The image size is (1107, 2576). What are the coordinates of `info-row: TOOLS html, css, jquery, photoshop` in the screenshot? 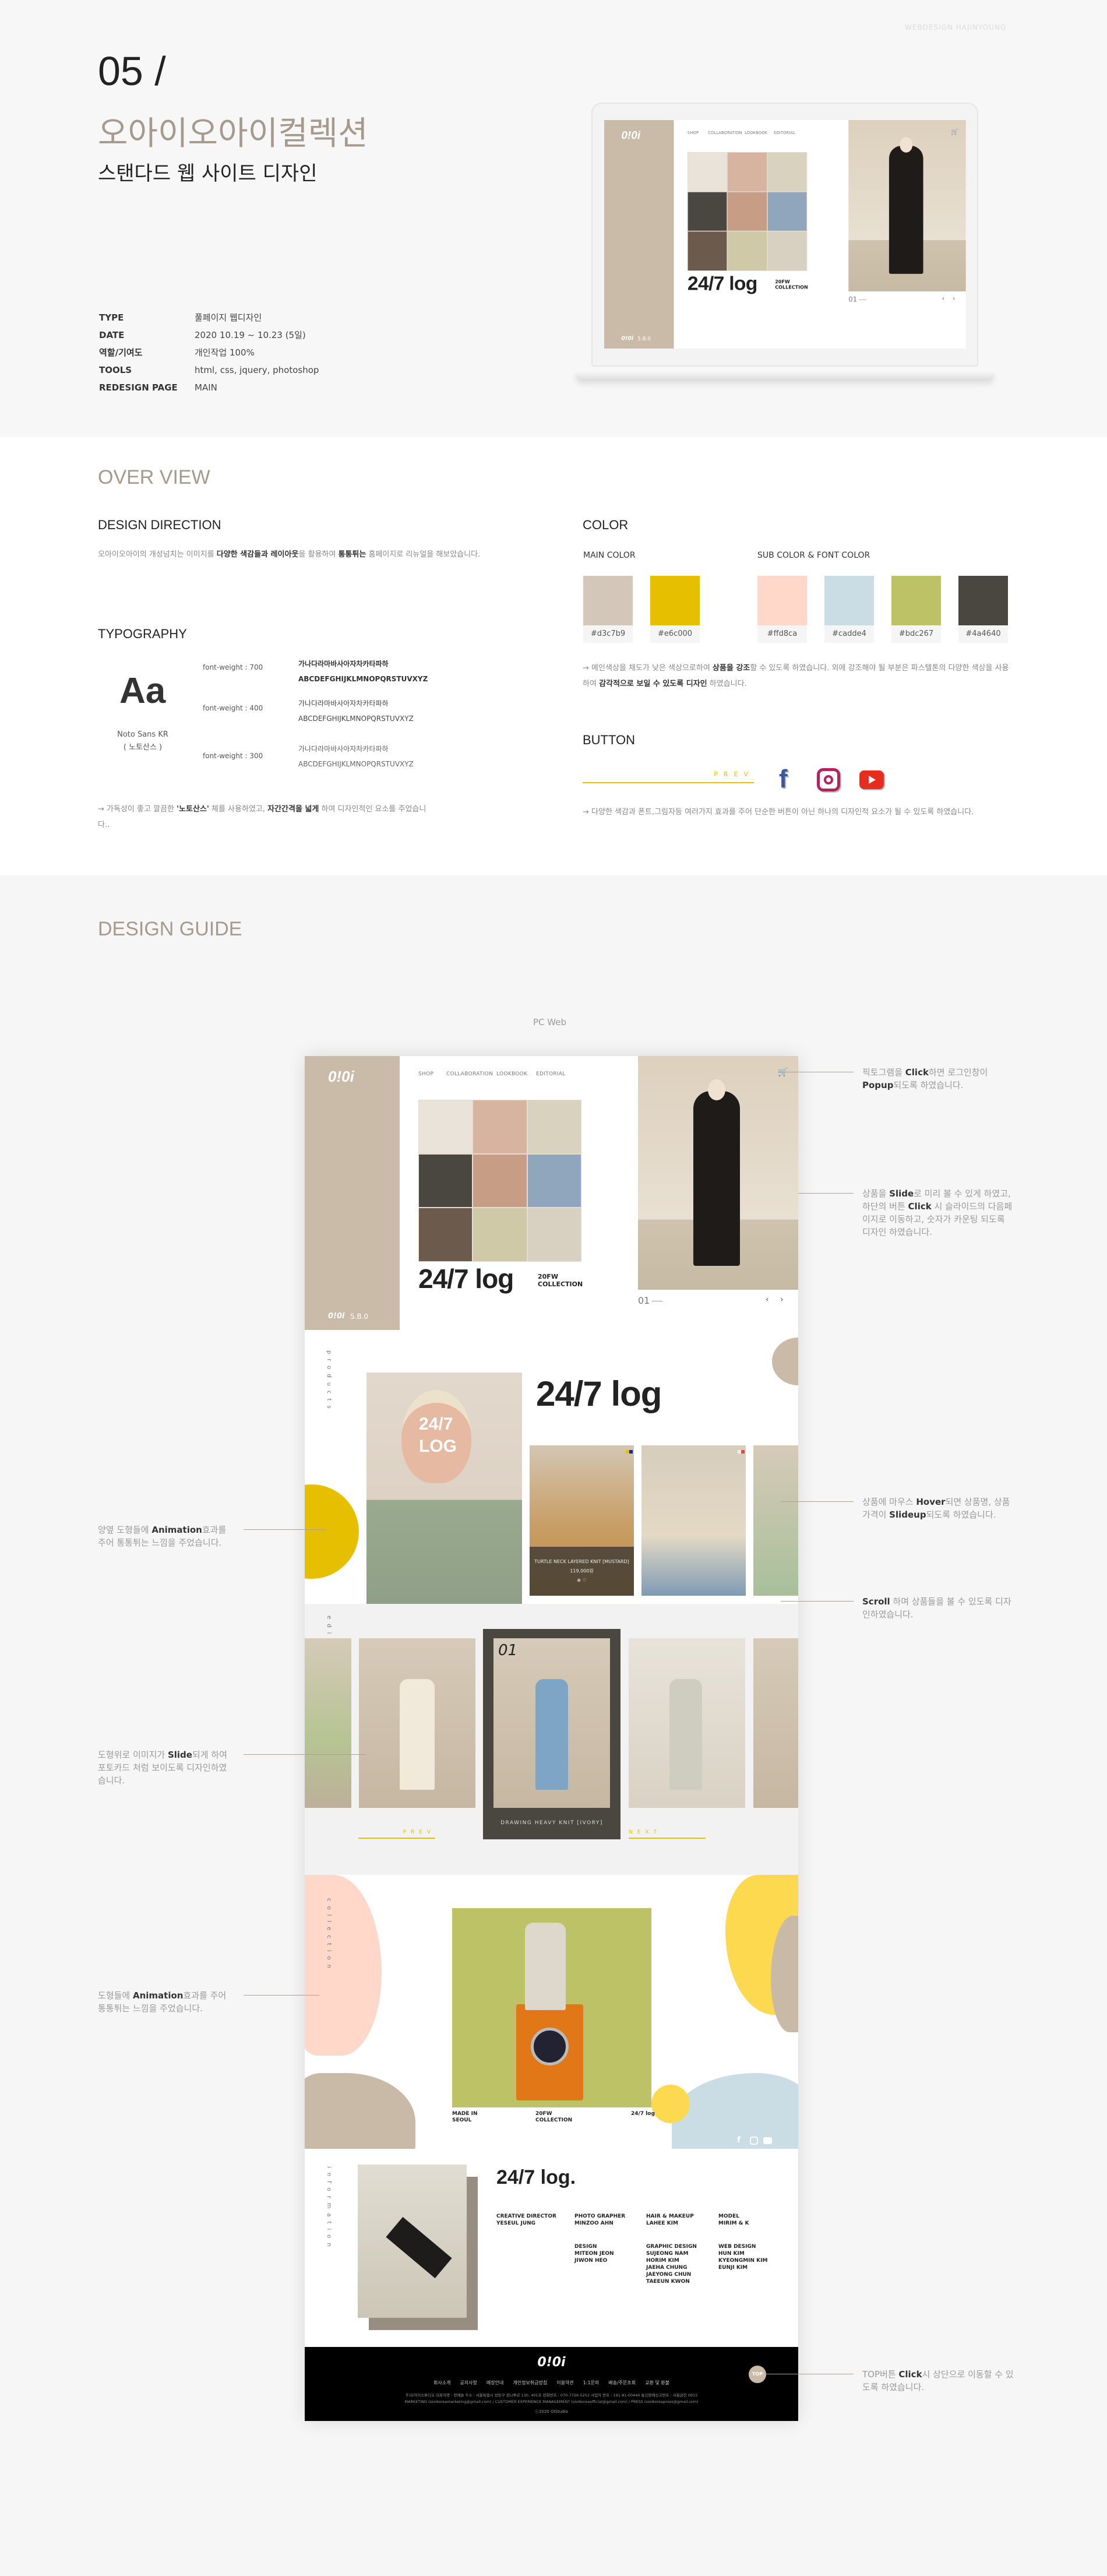 It's located at (209, 370).